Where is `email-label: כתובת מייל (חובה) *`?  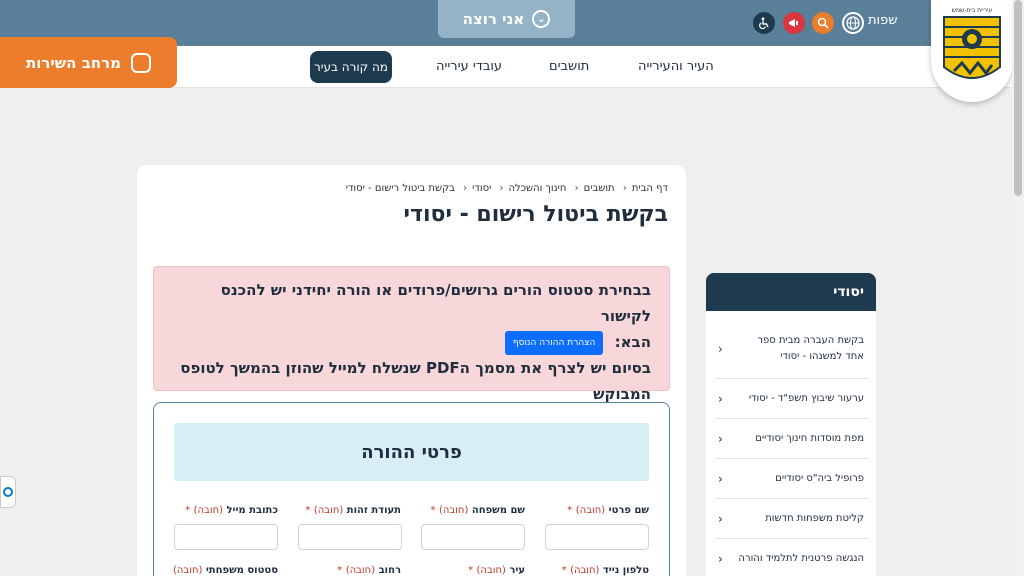 email-label: כתובת מייל (חובה) * is located at coordinates (231, 510).